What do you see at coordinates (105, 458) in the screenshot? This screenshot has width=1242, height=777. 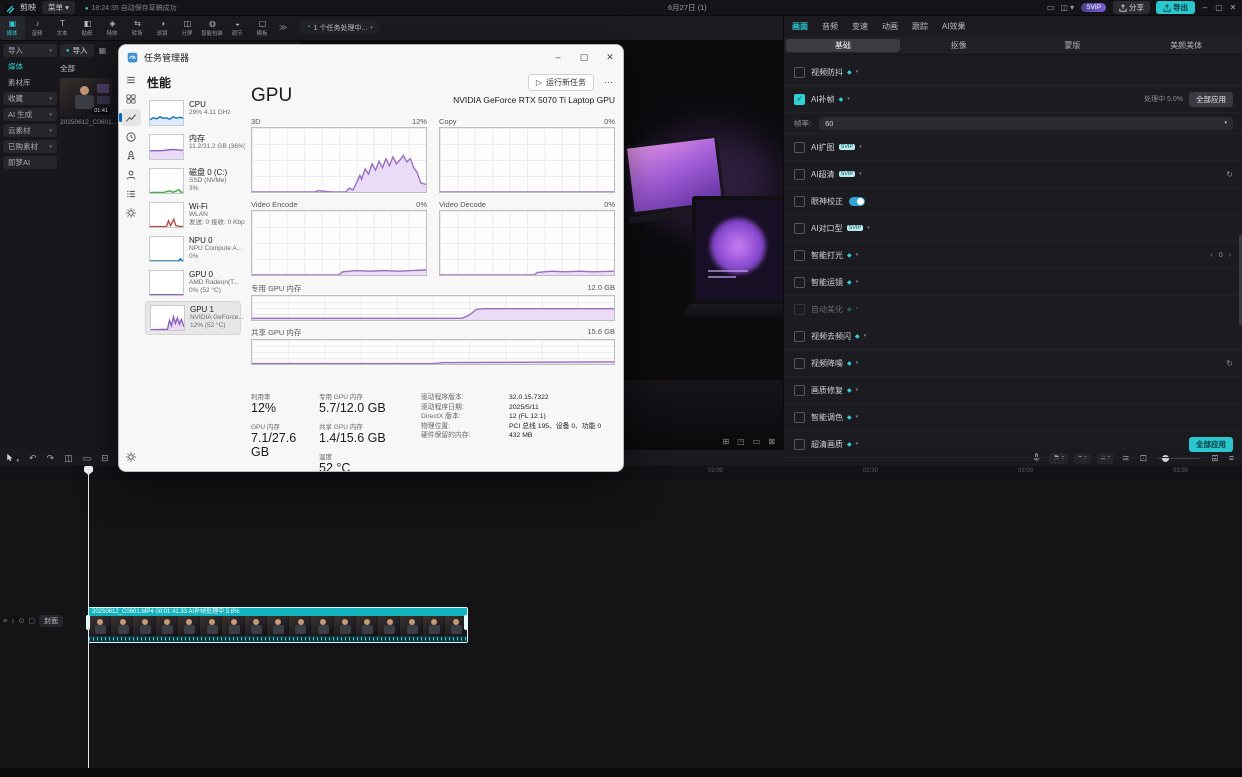 I see `freeze-frame-icon: ⊟` at bounding box center [105, 458].